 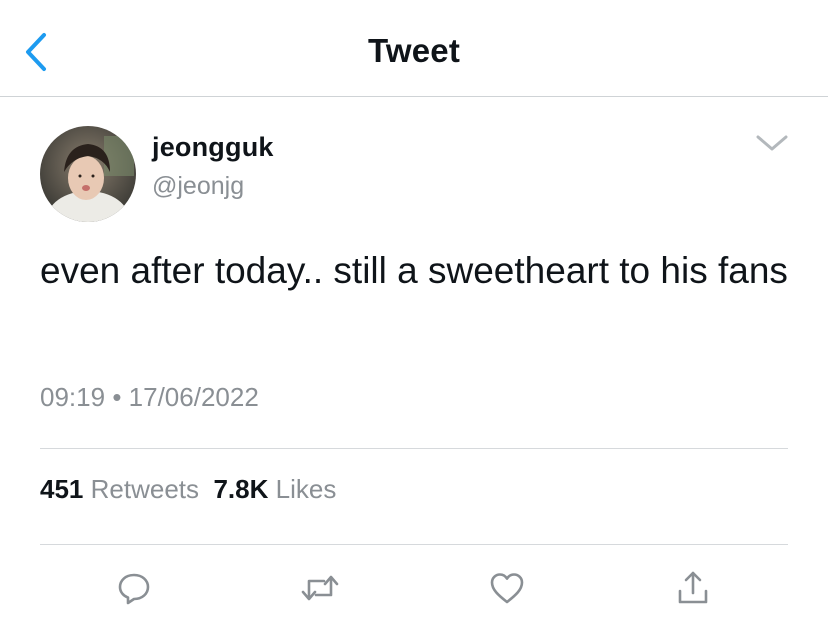 I want to click on chevron-down-icon, so click(x=772, y=143).